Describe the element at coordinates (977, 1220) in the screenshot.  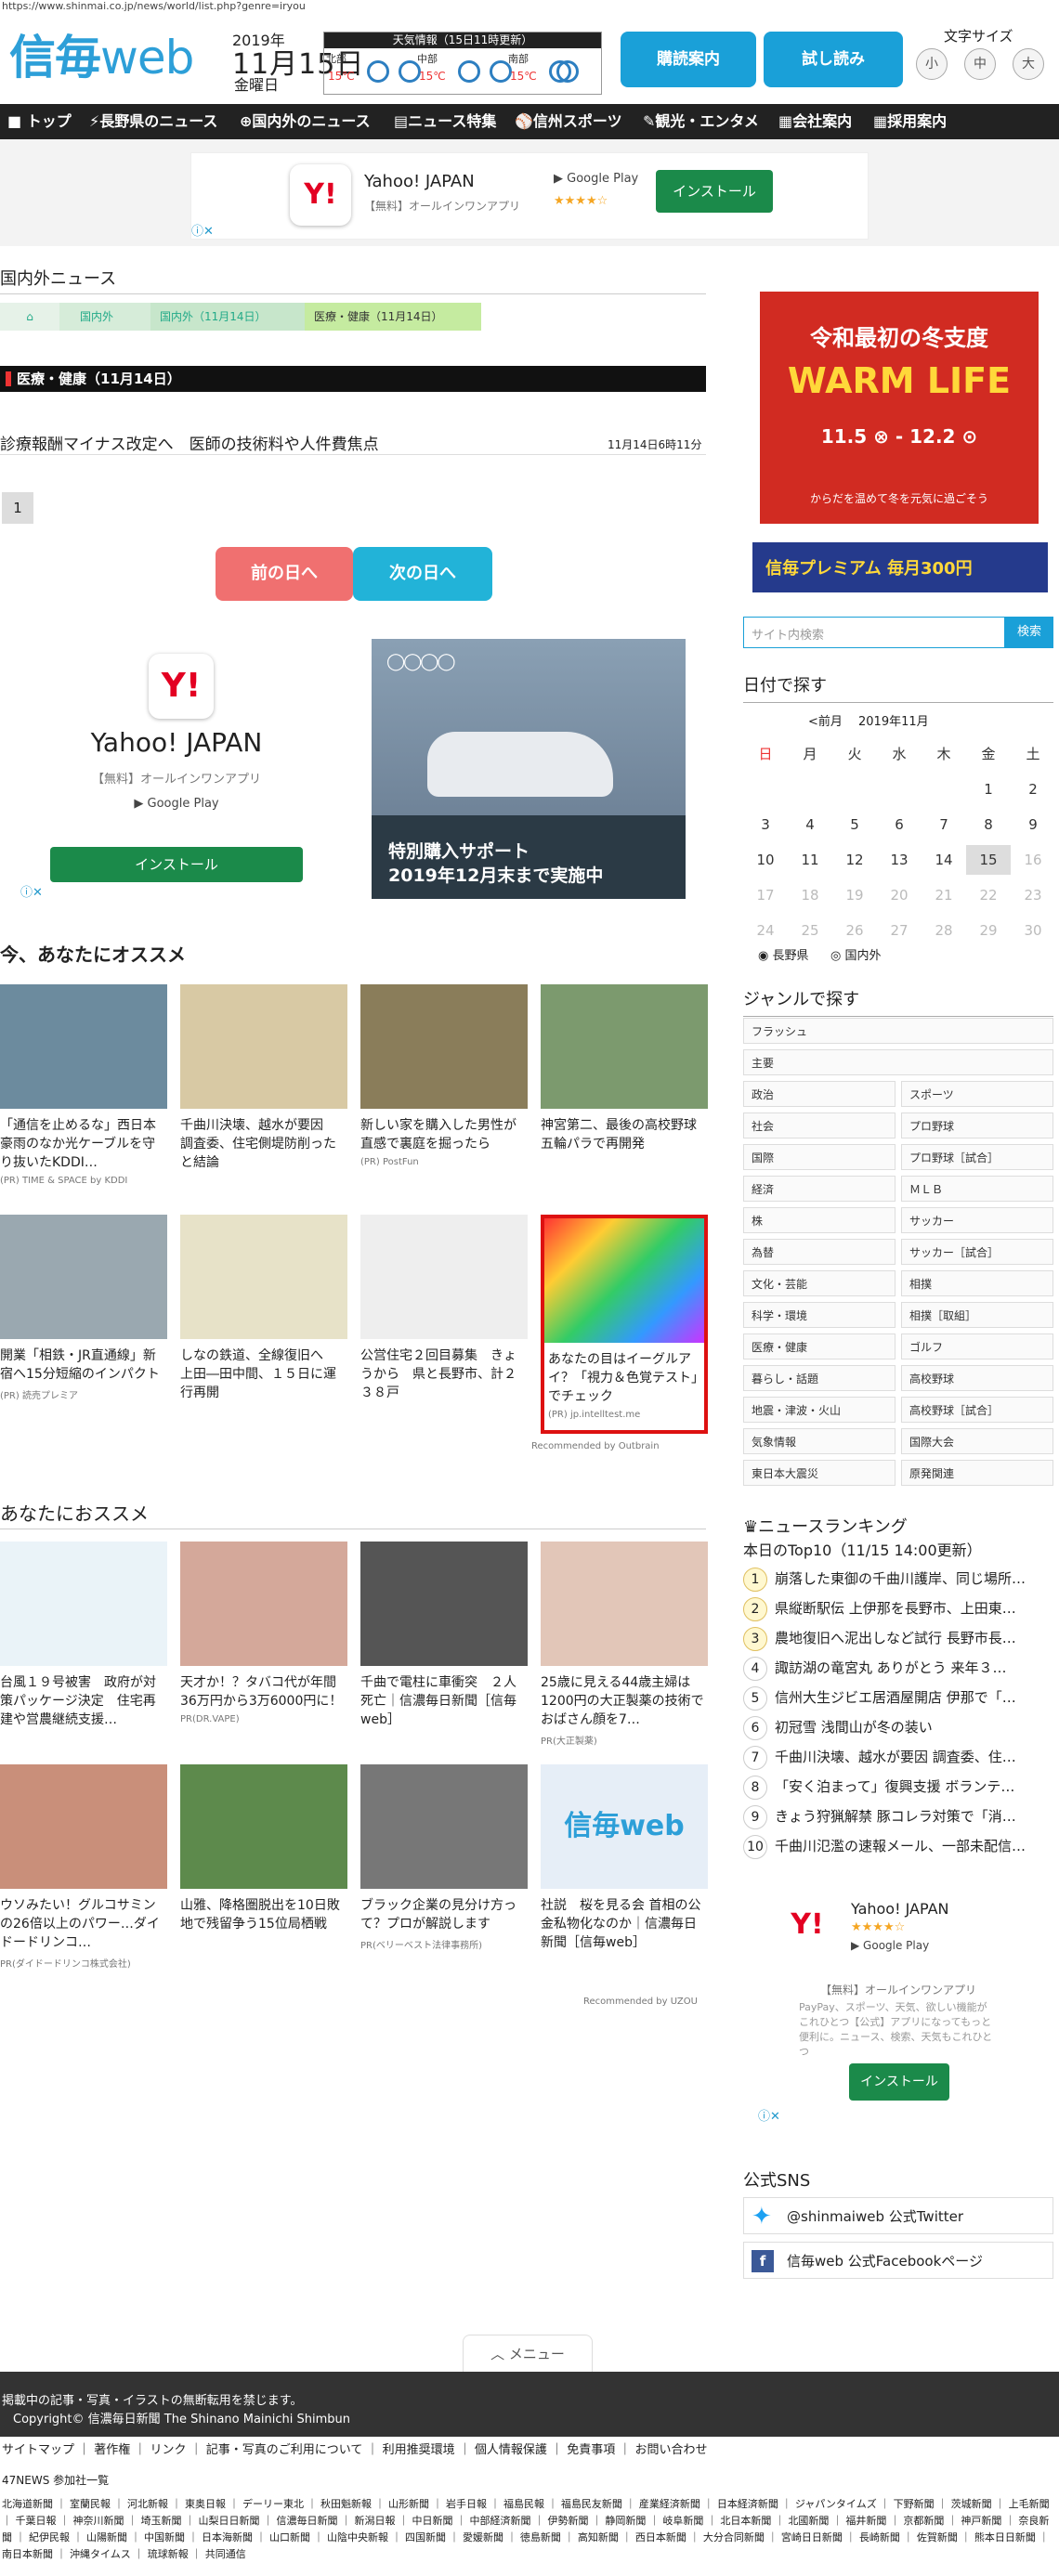
I see `genre-link: サッカー` at that location.